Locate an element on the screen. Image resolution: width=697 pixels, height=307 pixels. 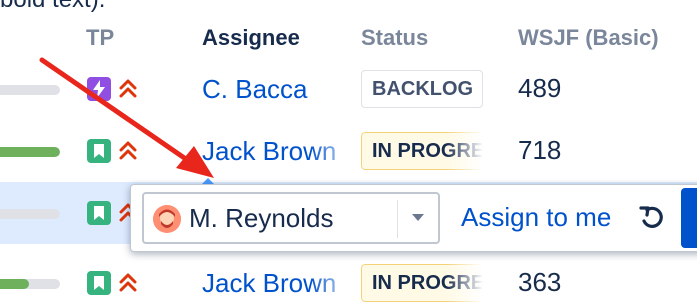
save-button is located at coordinates (689, 218).